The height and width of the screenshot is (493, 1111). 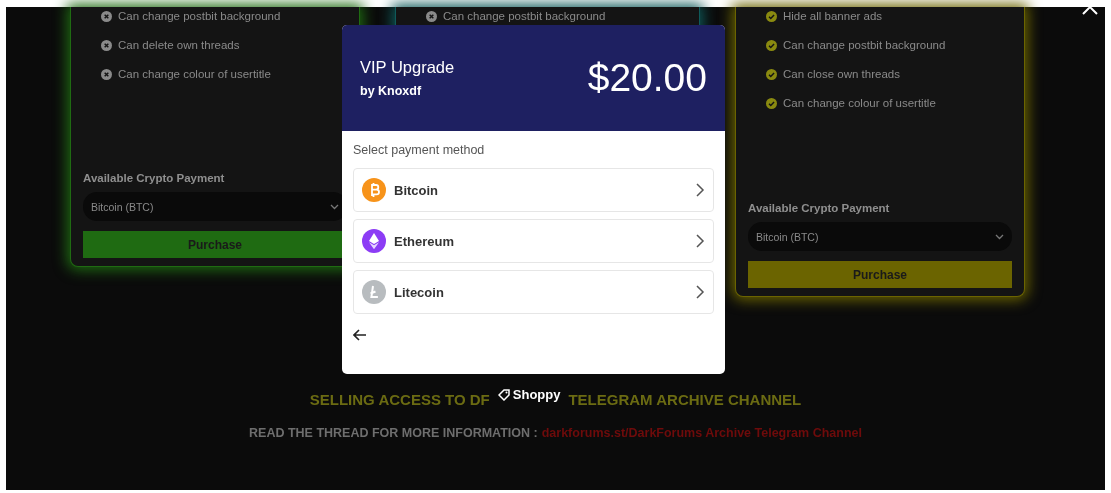 What do you see at coordinates (399, 399) in the screenshot?
I see `headline: SELLING ACCESS TO DF` at bounding box center [399, 399].